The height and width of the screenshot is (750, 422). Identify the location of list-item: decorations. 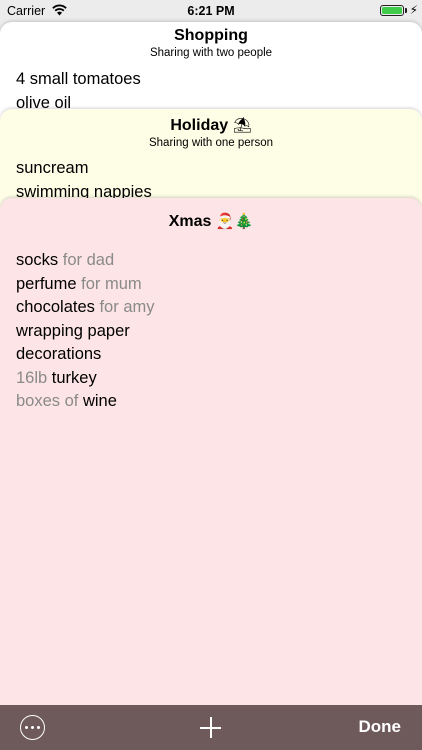
(219, 355).